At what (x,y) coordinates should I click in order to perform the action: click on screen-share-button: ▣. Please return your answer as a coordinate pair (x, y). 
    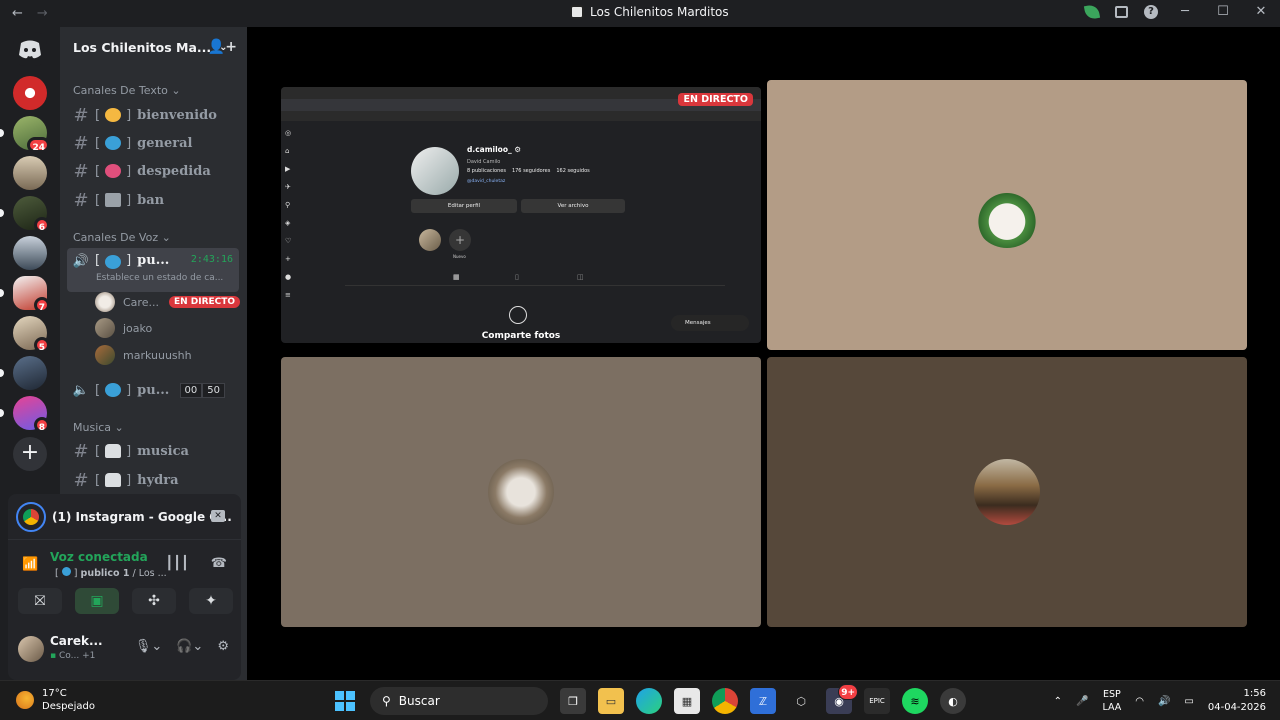
    Looking at the image, I should click on (97, 601).